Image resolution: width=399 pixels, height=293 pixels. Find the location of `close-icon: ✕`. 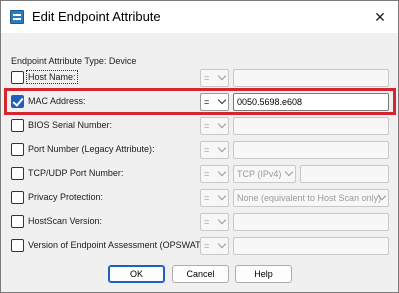

close-icon: ✕ is located at coordinates (380, 17).